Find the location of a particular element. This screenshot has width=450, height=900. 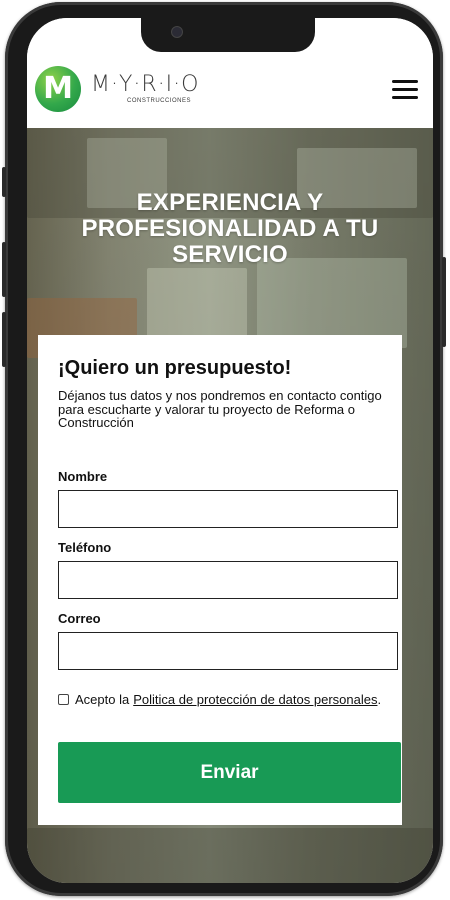

submit-button: Enviar is located at coordinates (229, 772).